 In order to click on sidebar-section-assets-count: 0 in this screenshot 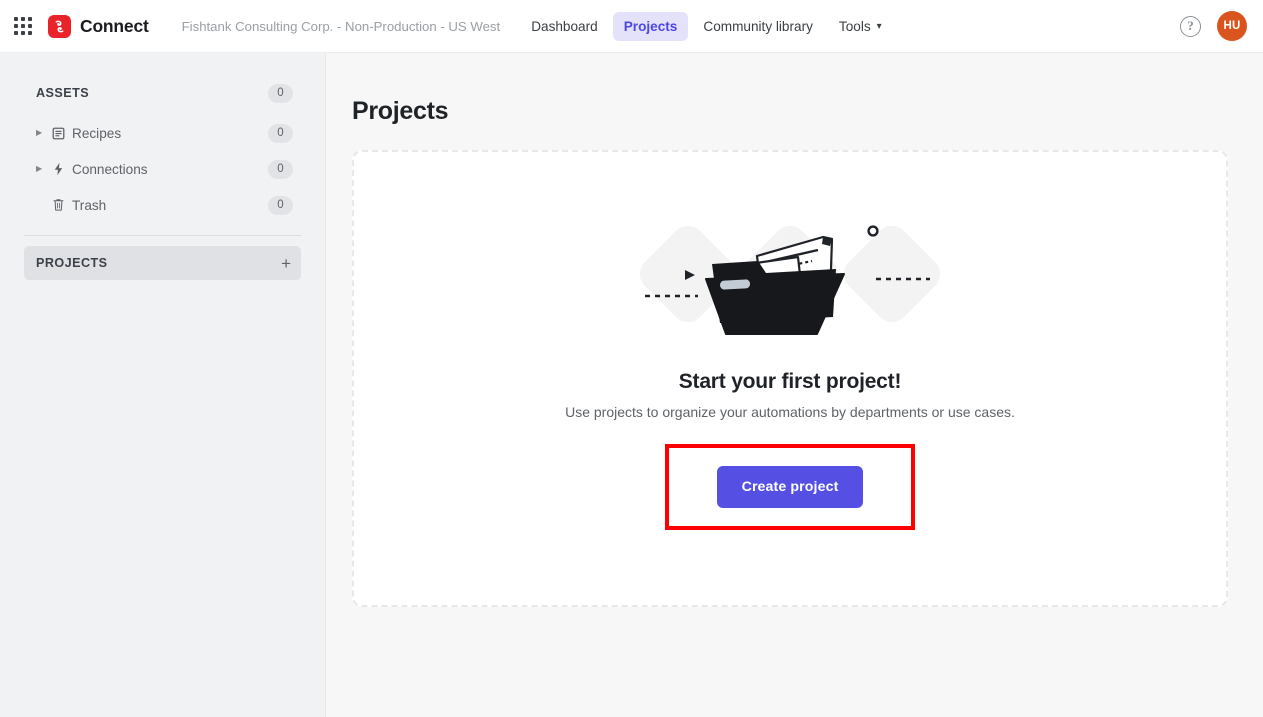, I will do `click(280, 93)`.